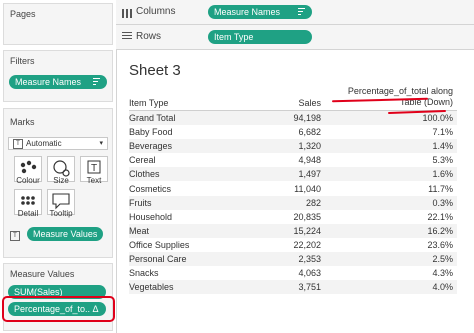  What do you see at coordinates (18, 144) in the screenshot?
I see `text-mark-icon: T` at bounding box center [18, 144].